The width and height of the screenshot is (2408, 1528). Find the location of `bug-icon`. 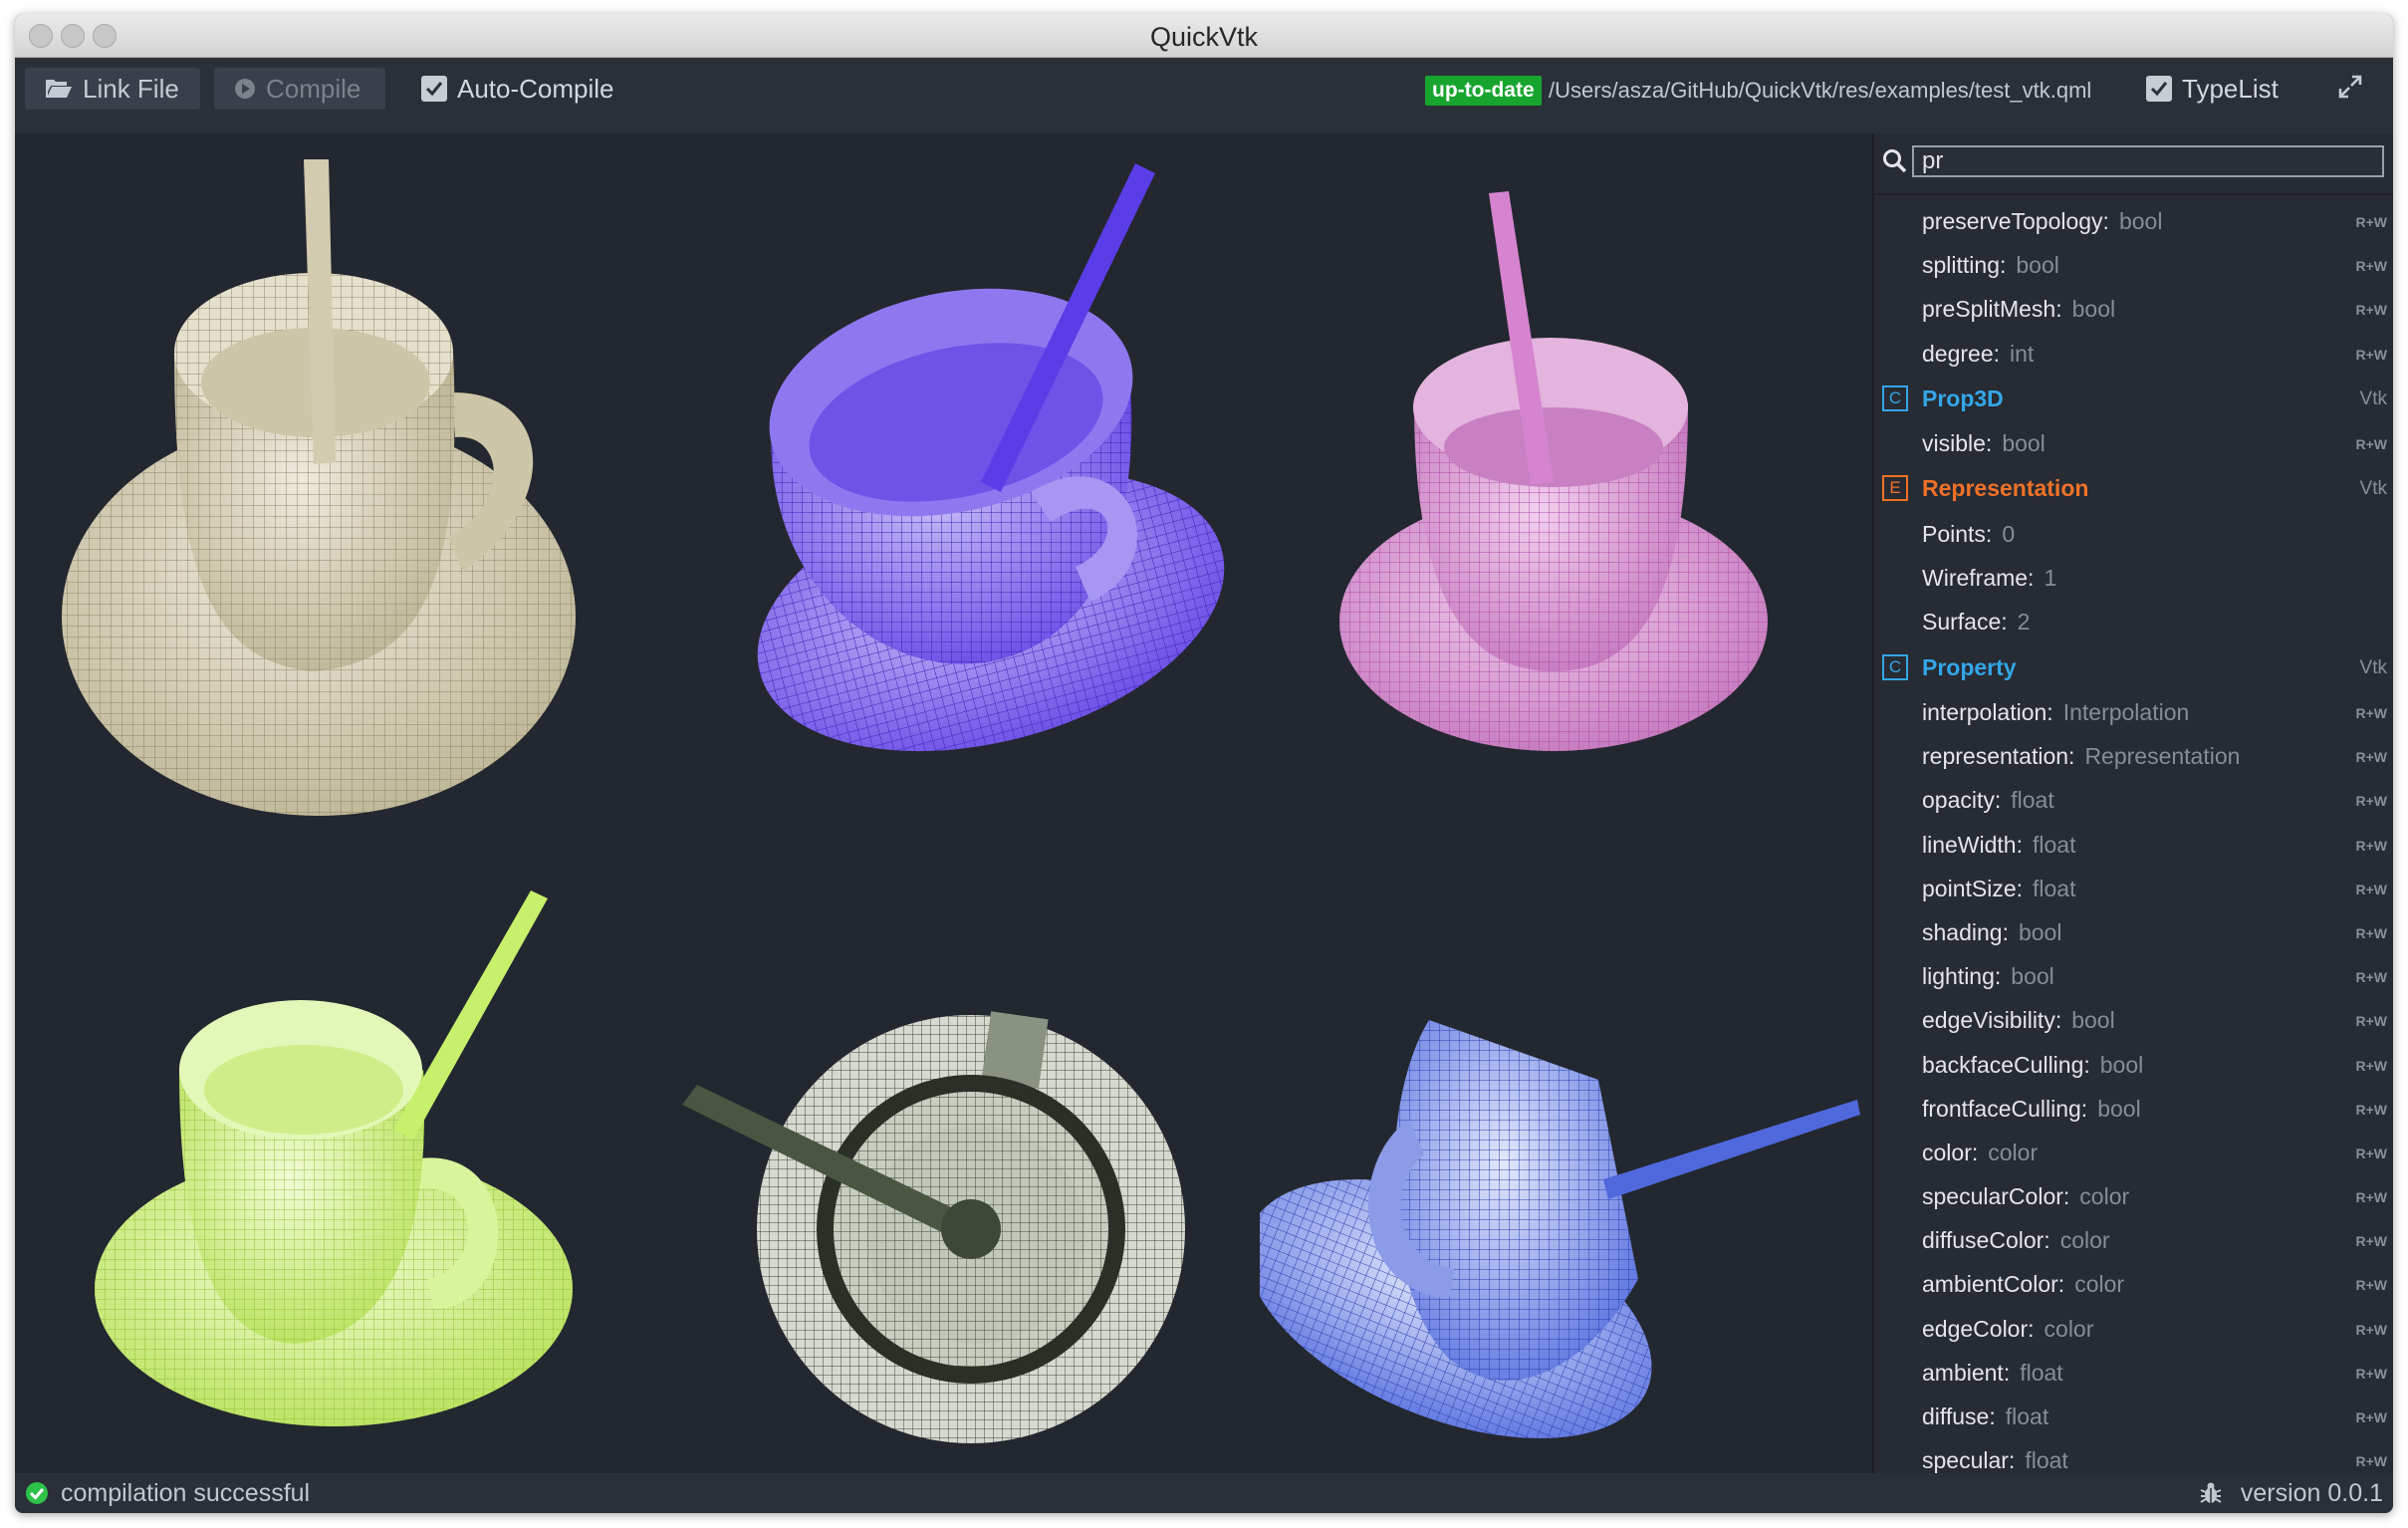

bug-icon is located at coordinates (2211, 1493).